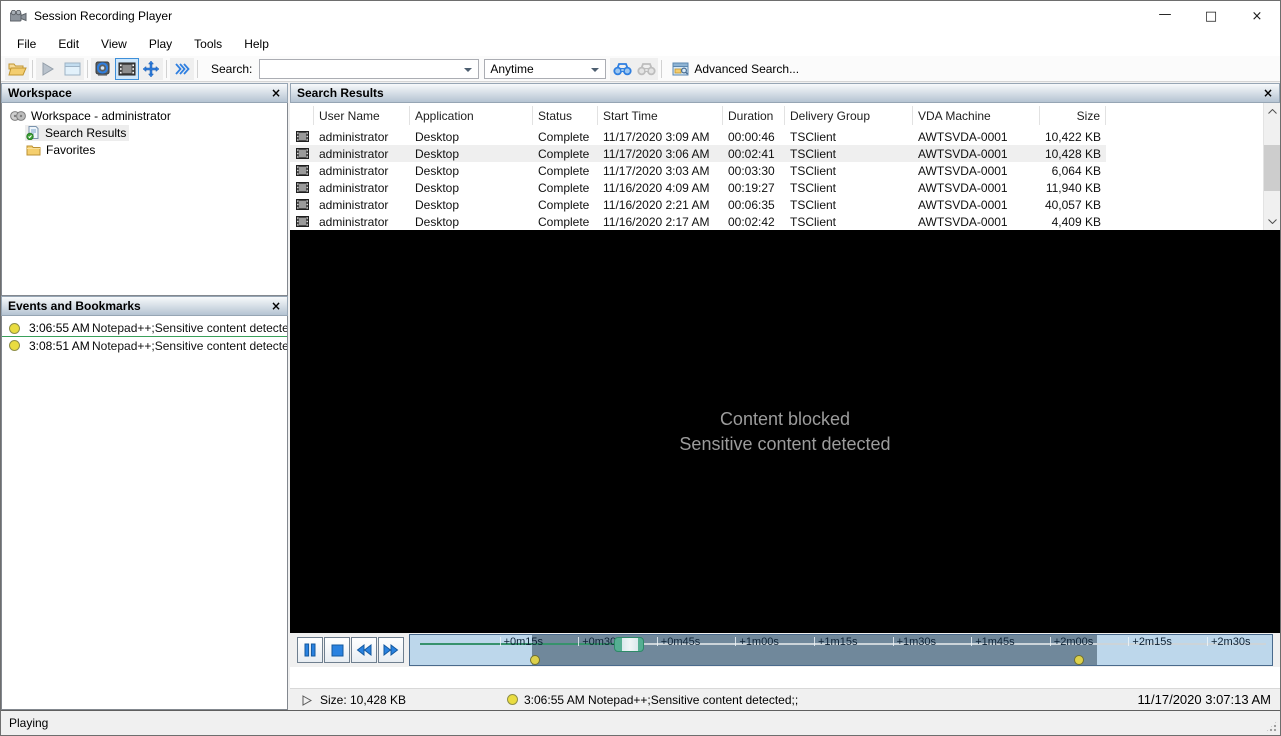  I want to click on scroll-down-button, so click(1272, 221).